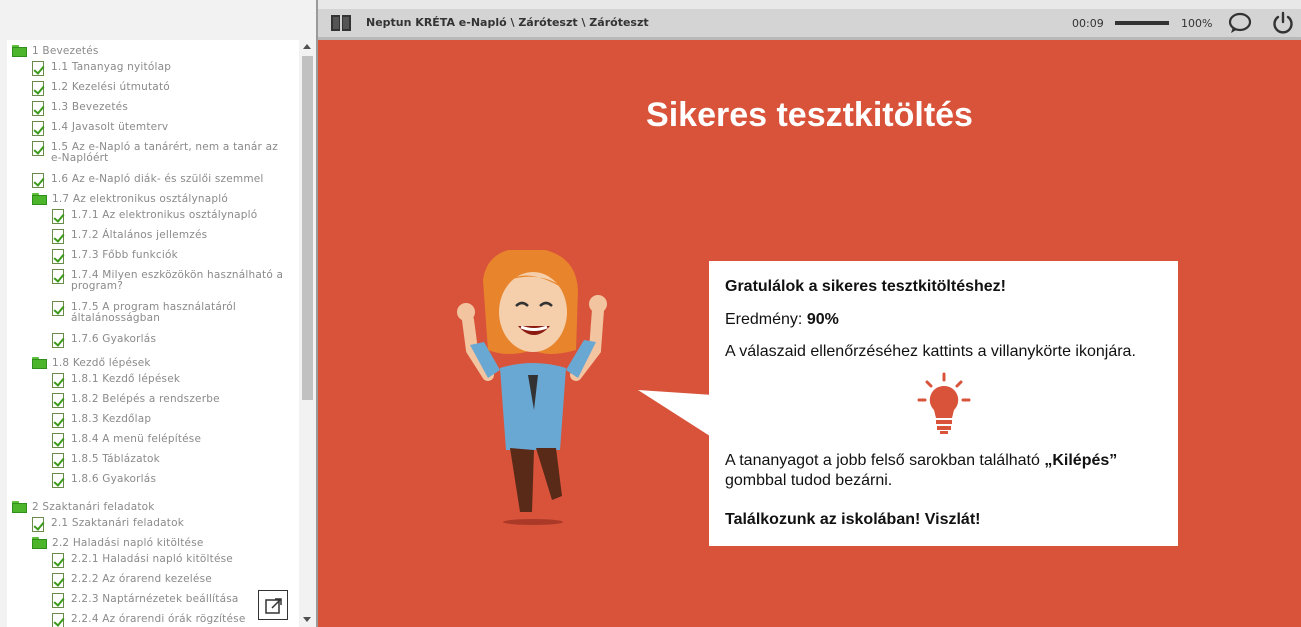  Describe the element at coordinates (1142, 23) in the screenshot. I see `volume-slider` at that location.